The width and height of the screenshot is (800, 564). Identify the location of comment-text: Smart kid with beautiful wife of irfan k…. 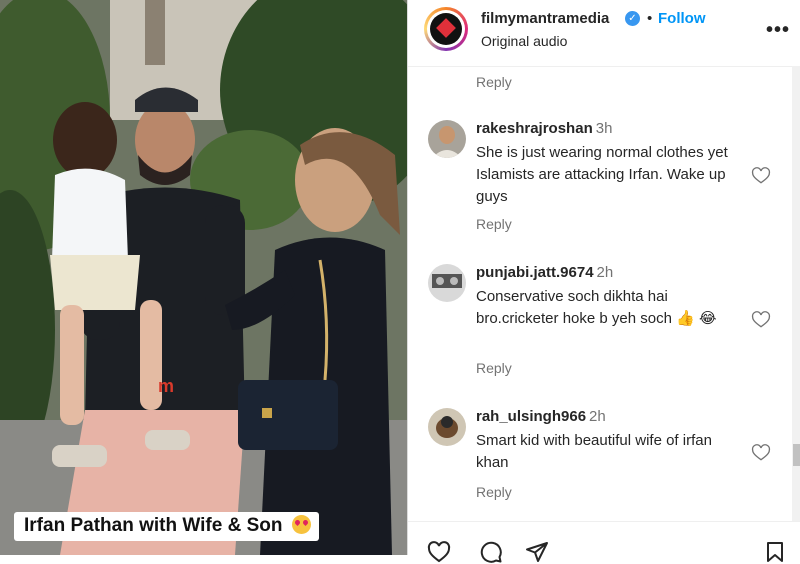
(594, 451).